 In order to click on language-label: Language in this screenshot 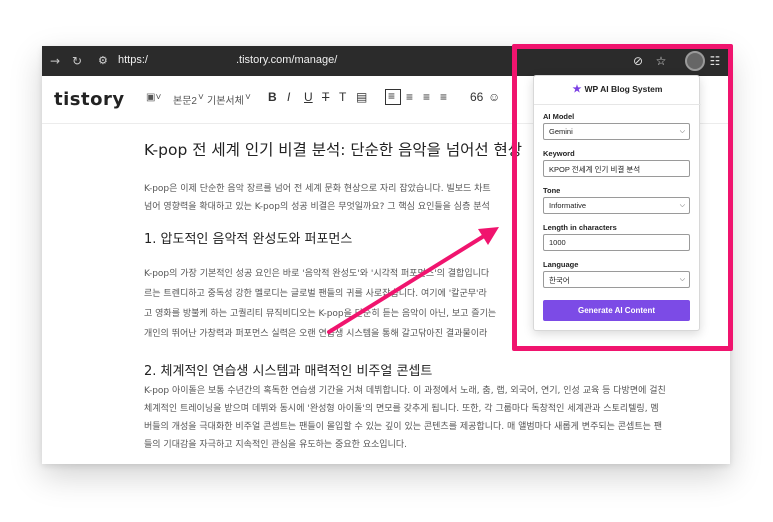, I will do `click(561, 264)`.